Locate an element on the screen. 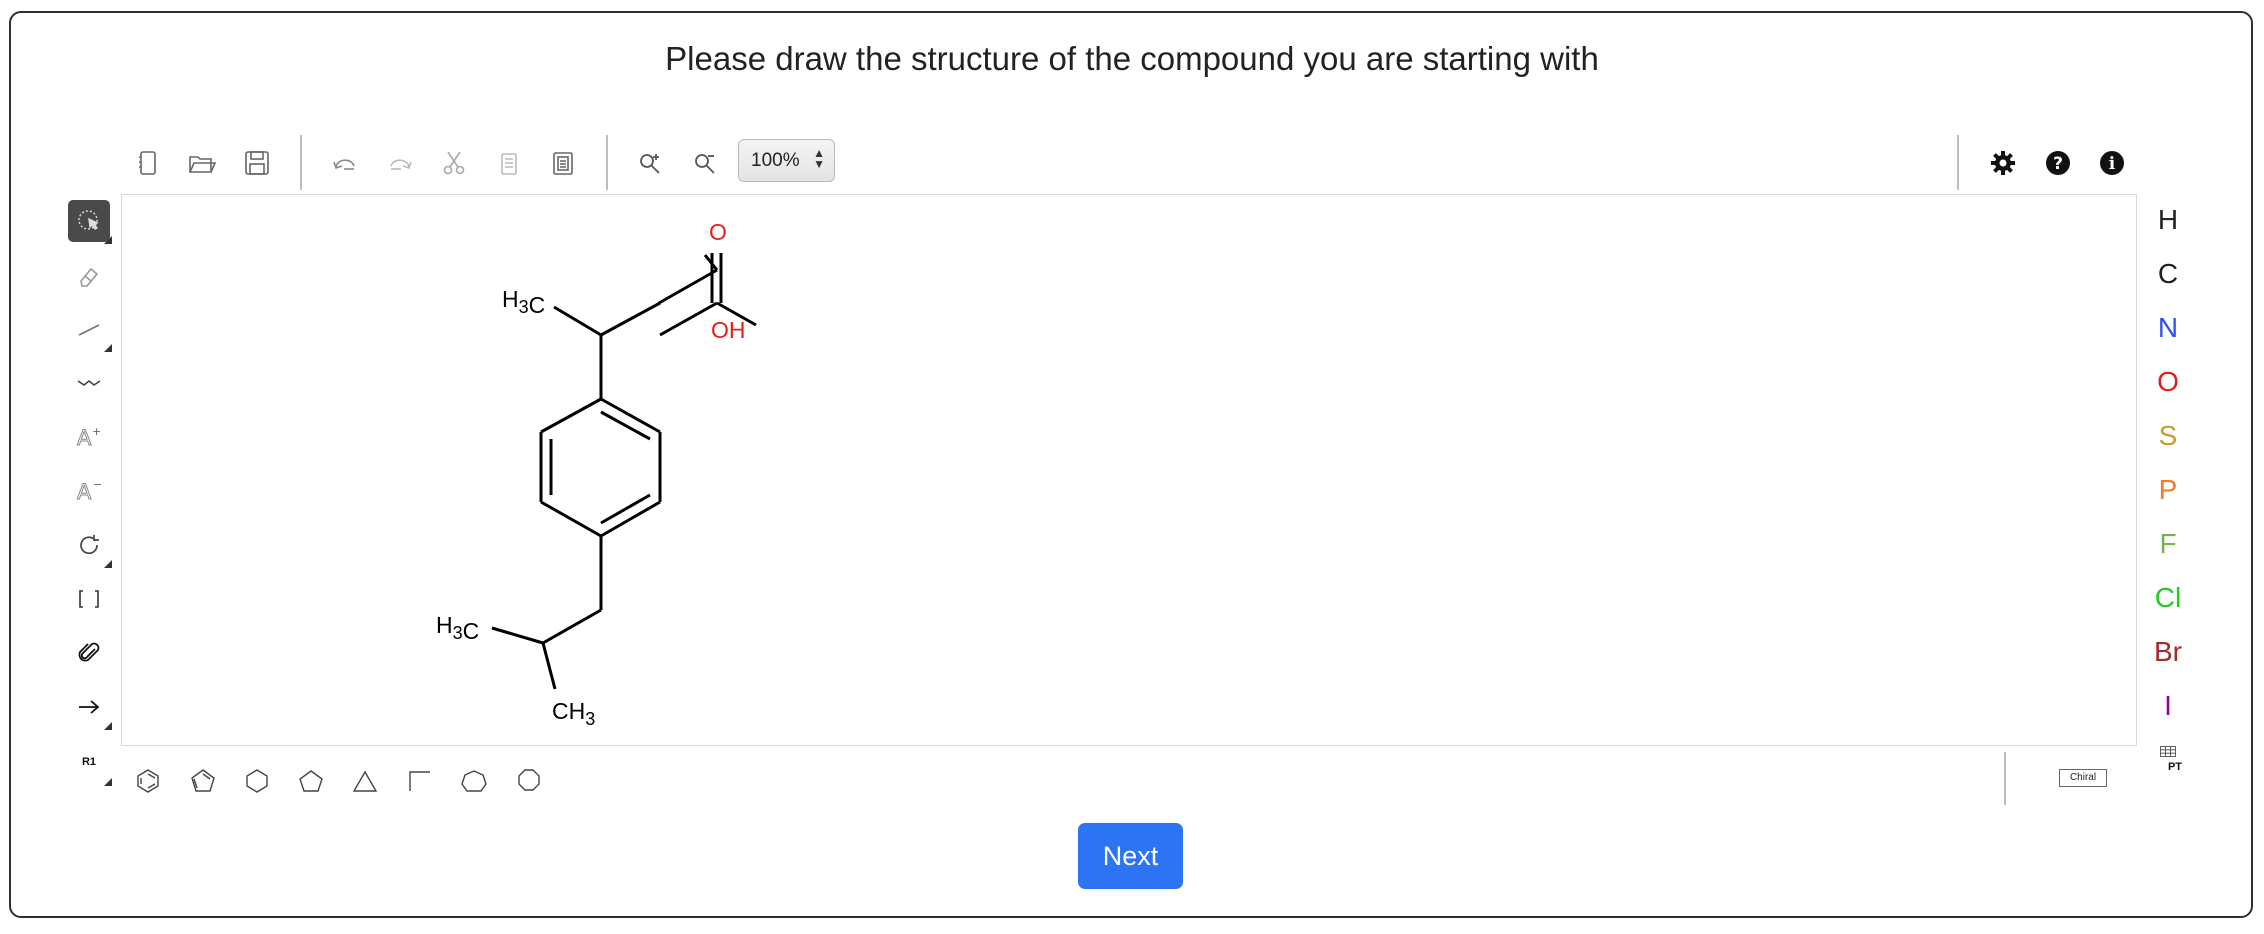  cyclopentane-template-icon is located at coordinates (311, 781).